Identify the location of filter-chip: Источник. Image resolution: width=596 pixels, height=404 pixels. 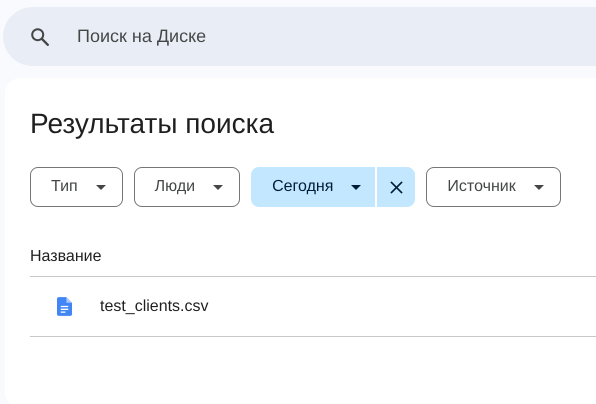
(493, 187).